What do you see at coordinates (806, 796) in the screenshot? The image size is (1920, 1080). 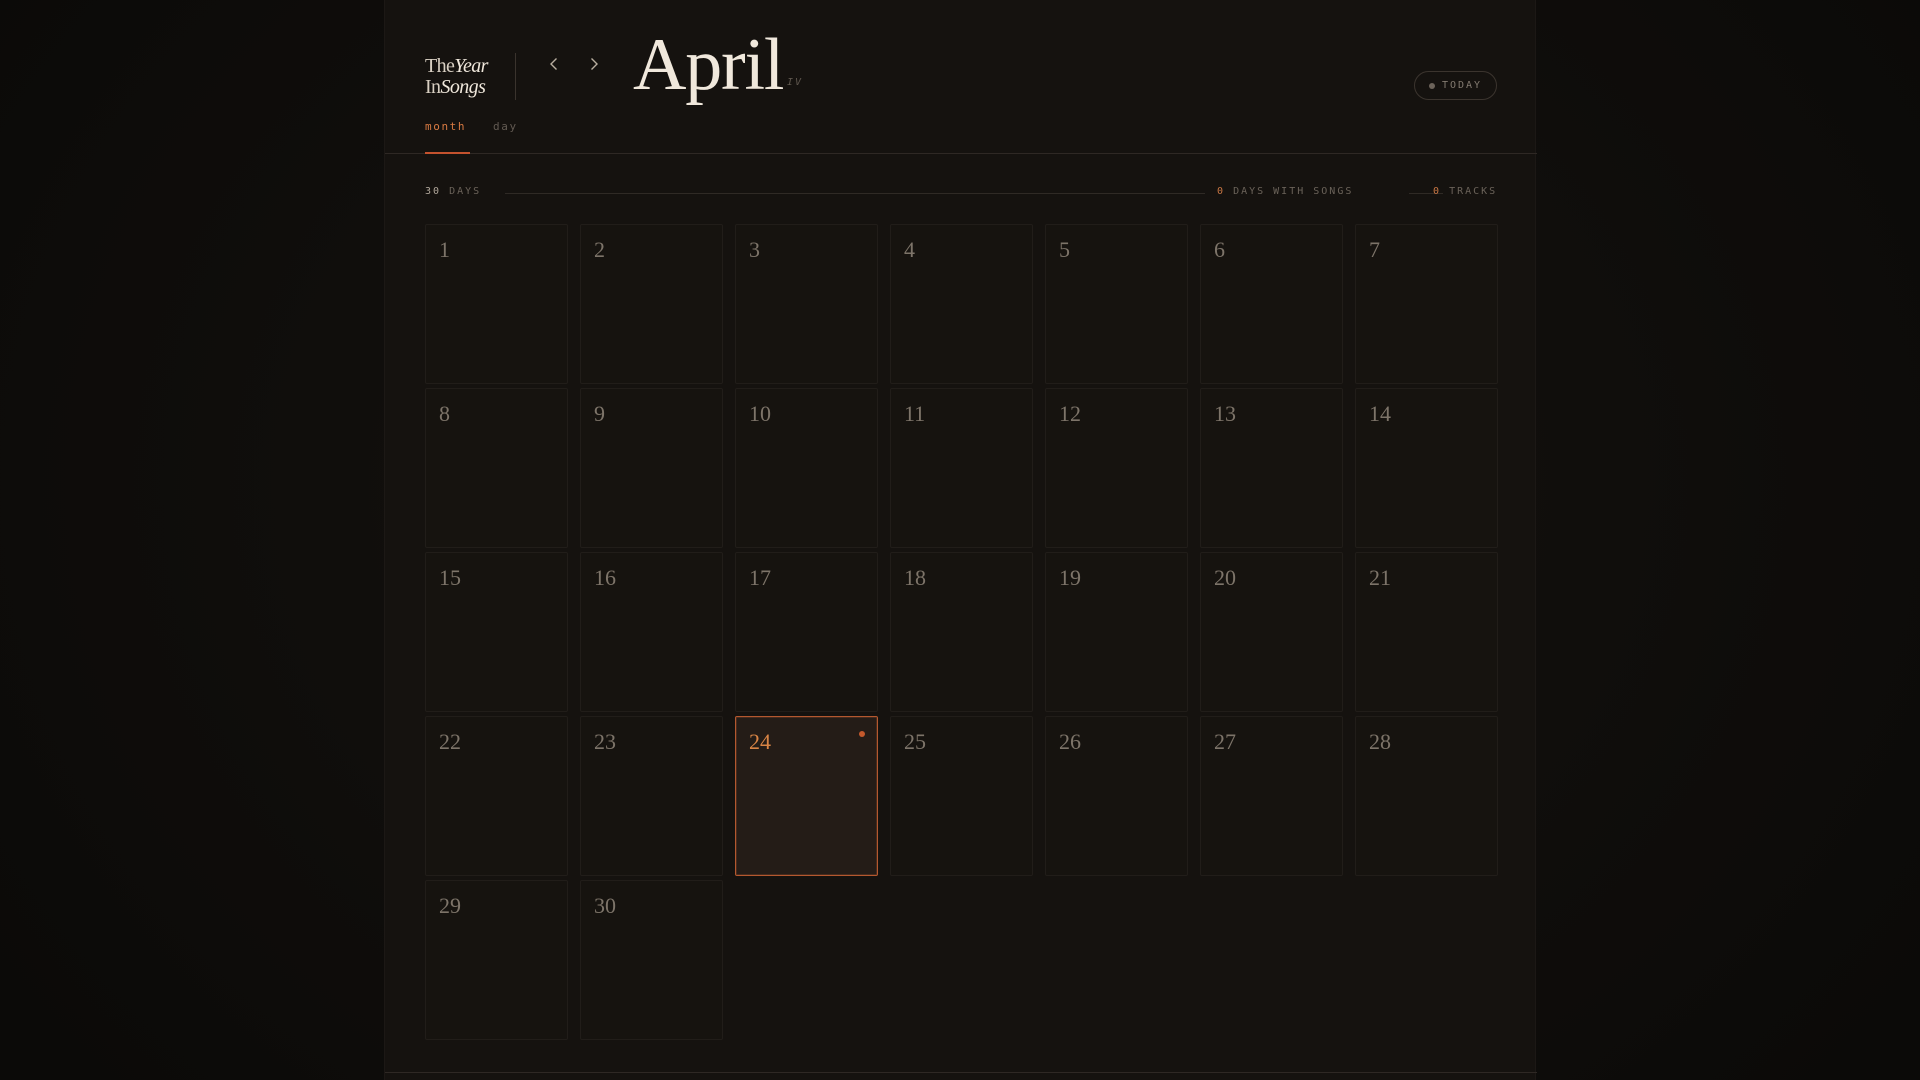 I see `calendar-day-cell-today: 24` at bounding box center [806, 796].